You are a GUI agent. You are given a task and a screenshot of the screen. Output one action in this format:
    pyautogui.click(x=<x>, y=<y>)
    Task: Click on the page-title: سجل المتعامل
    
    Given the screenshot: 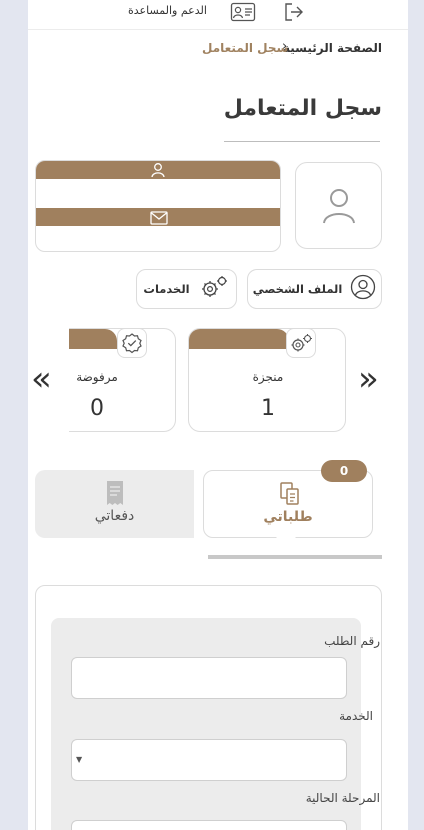 What is the action you would take?
    pyautogui.click(x=302, y=108)
    